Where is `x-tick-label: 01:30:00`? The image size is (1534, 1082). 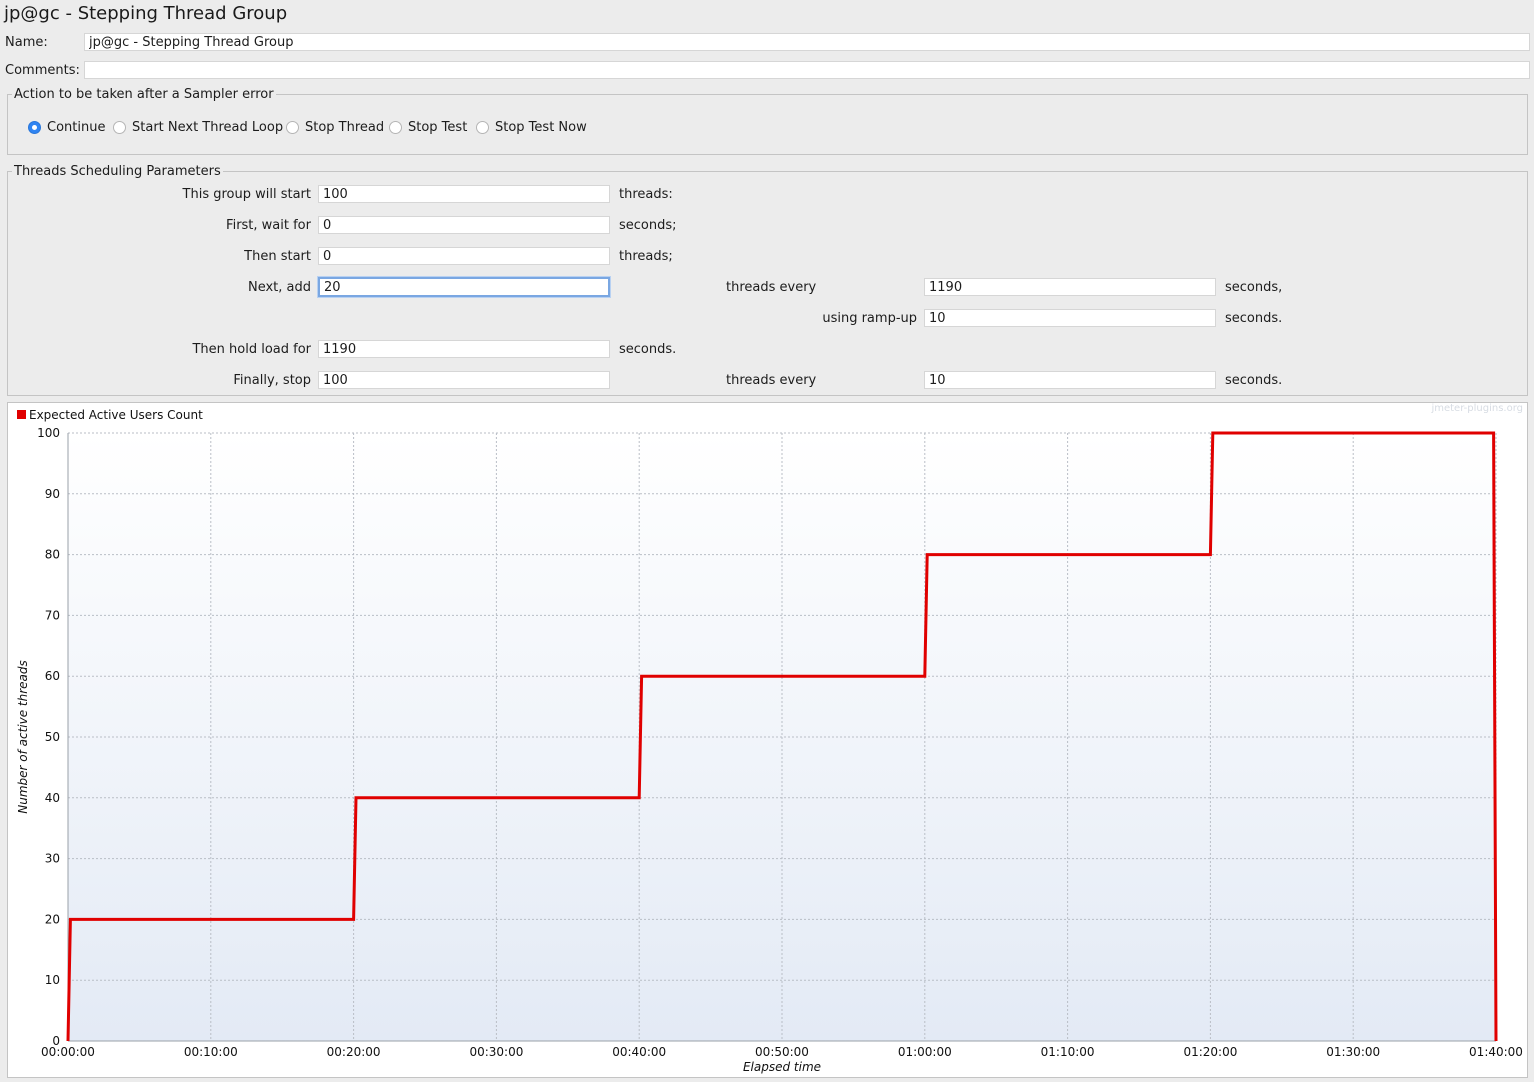
x-tick-label: 01:30:00 is located at coordinates (1353, 1052).